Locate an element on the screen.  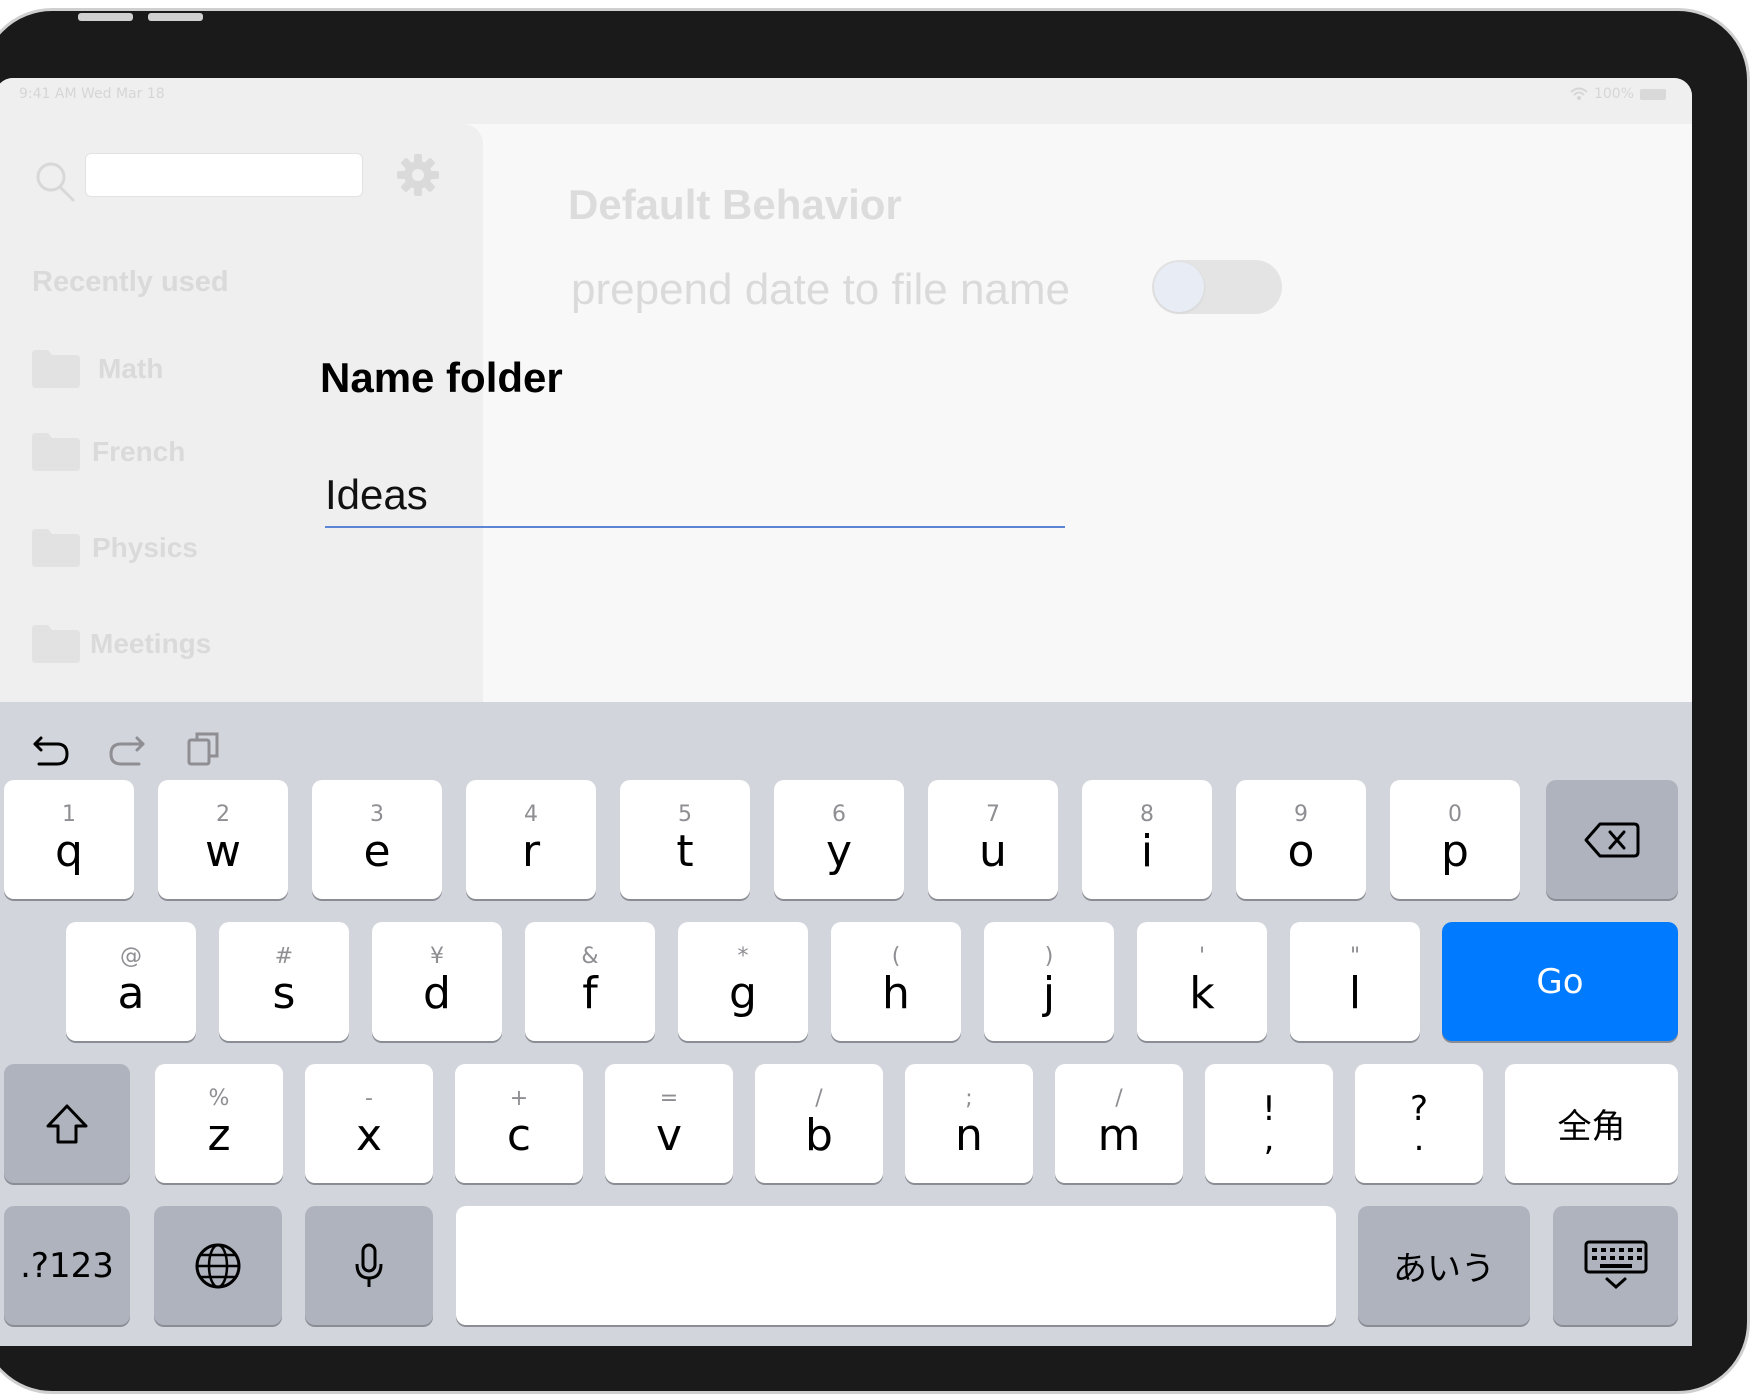
folder-name-input is located at coordinates (695, 499).